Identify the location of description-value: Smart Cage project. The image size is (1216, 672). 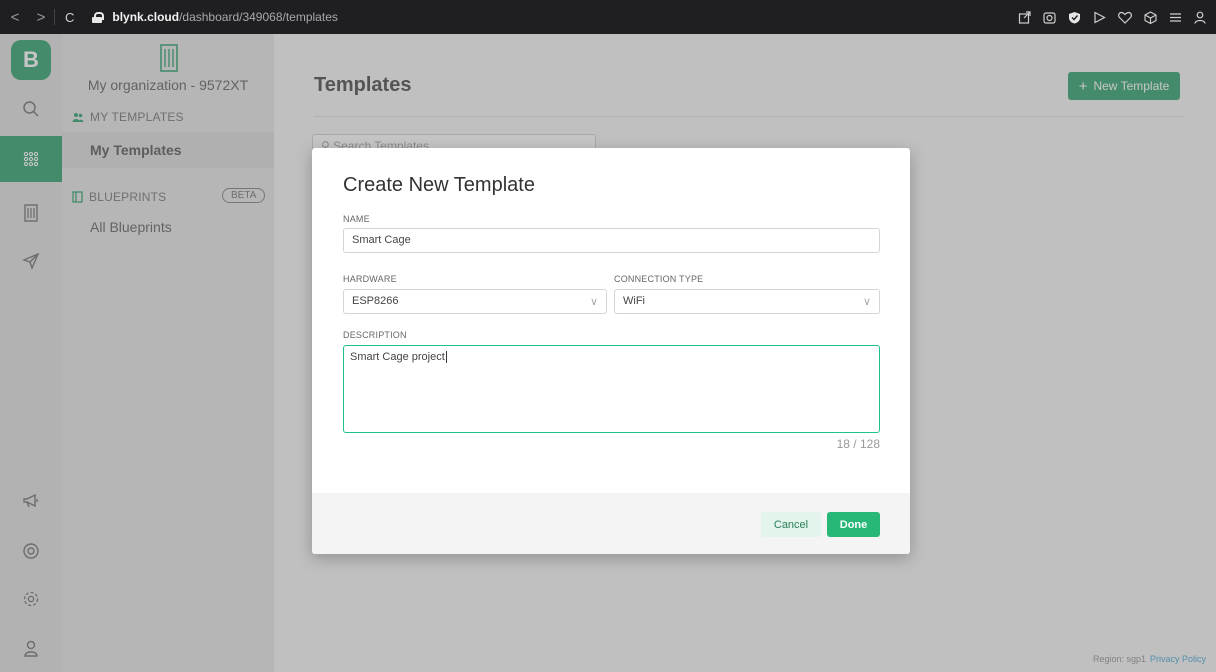
(397, 357).